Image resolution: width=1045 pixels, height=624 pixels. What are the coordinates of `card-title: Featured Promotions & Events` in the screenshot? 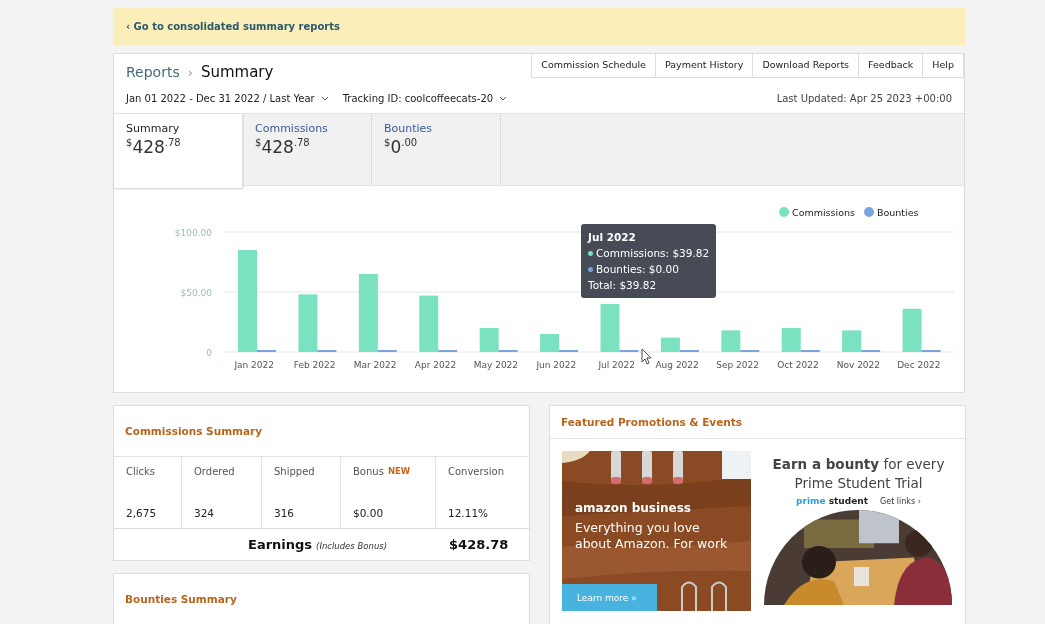 It's located at (757, 422).